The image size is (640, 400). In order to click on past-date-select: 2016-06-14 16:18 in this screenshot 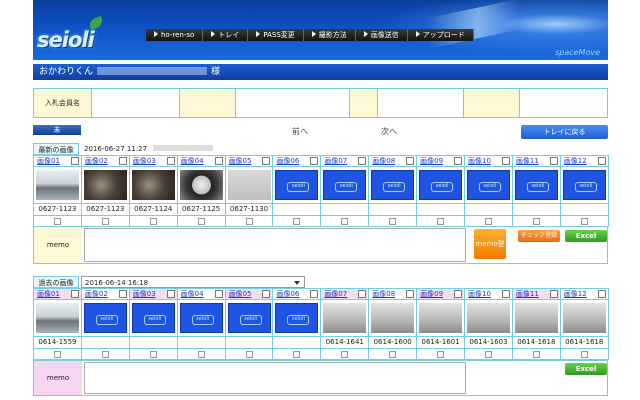, I will do `click(193, 282)`.